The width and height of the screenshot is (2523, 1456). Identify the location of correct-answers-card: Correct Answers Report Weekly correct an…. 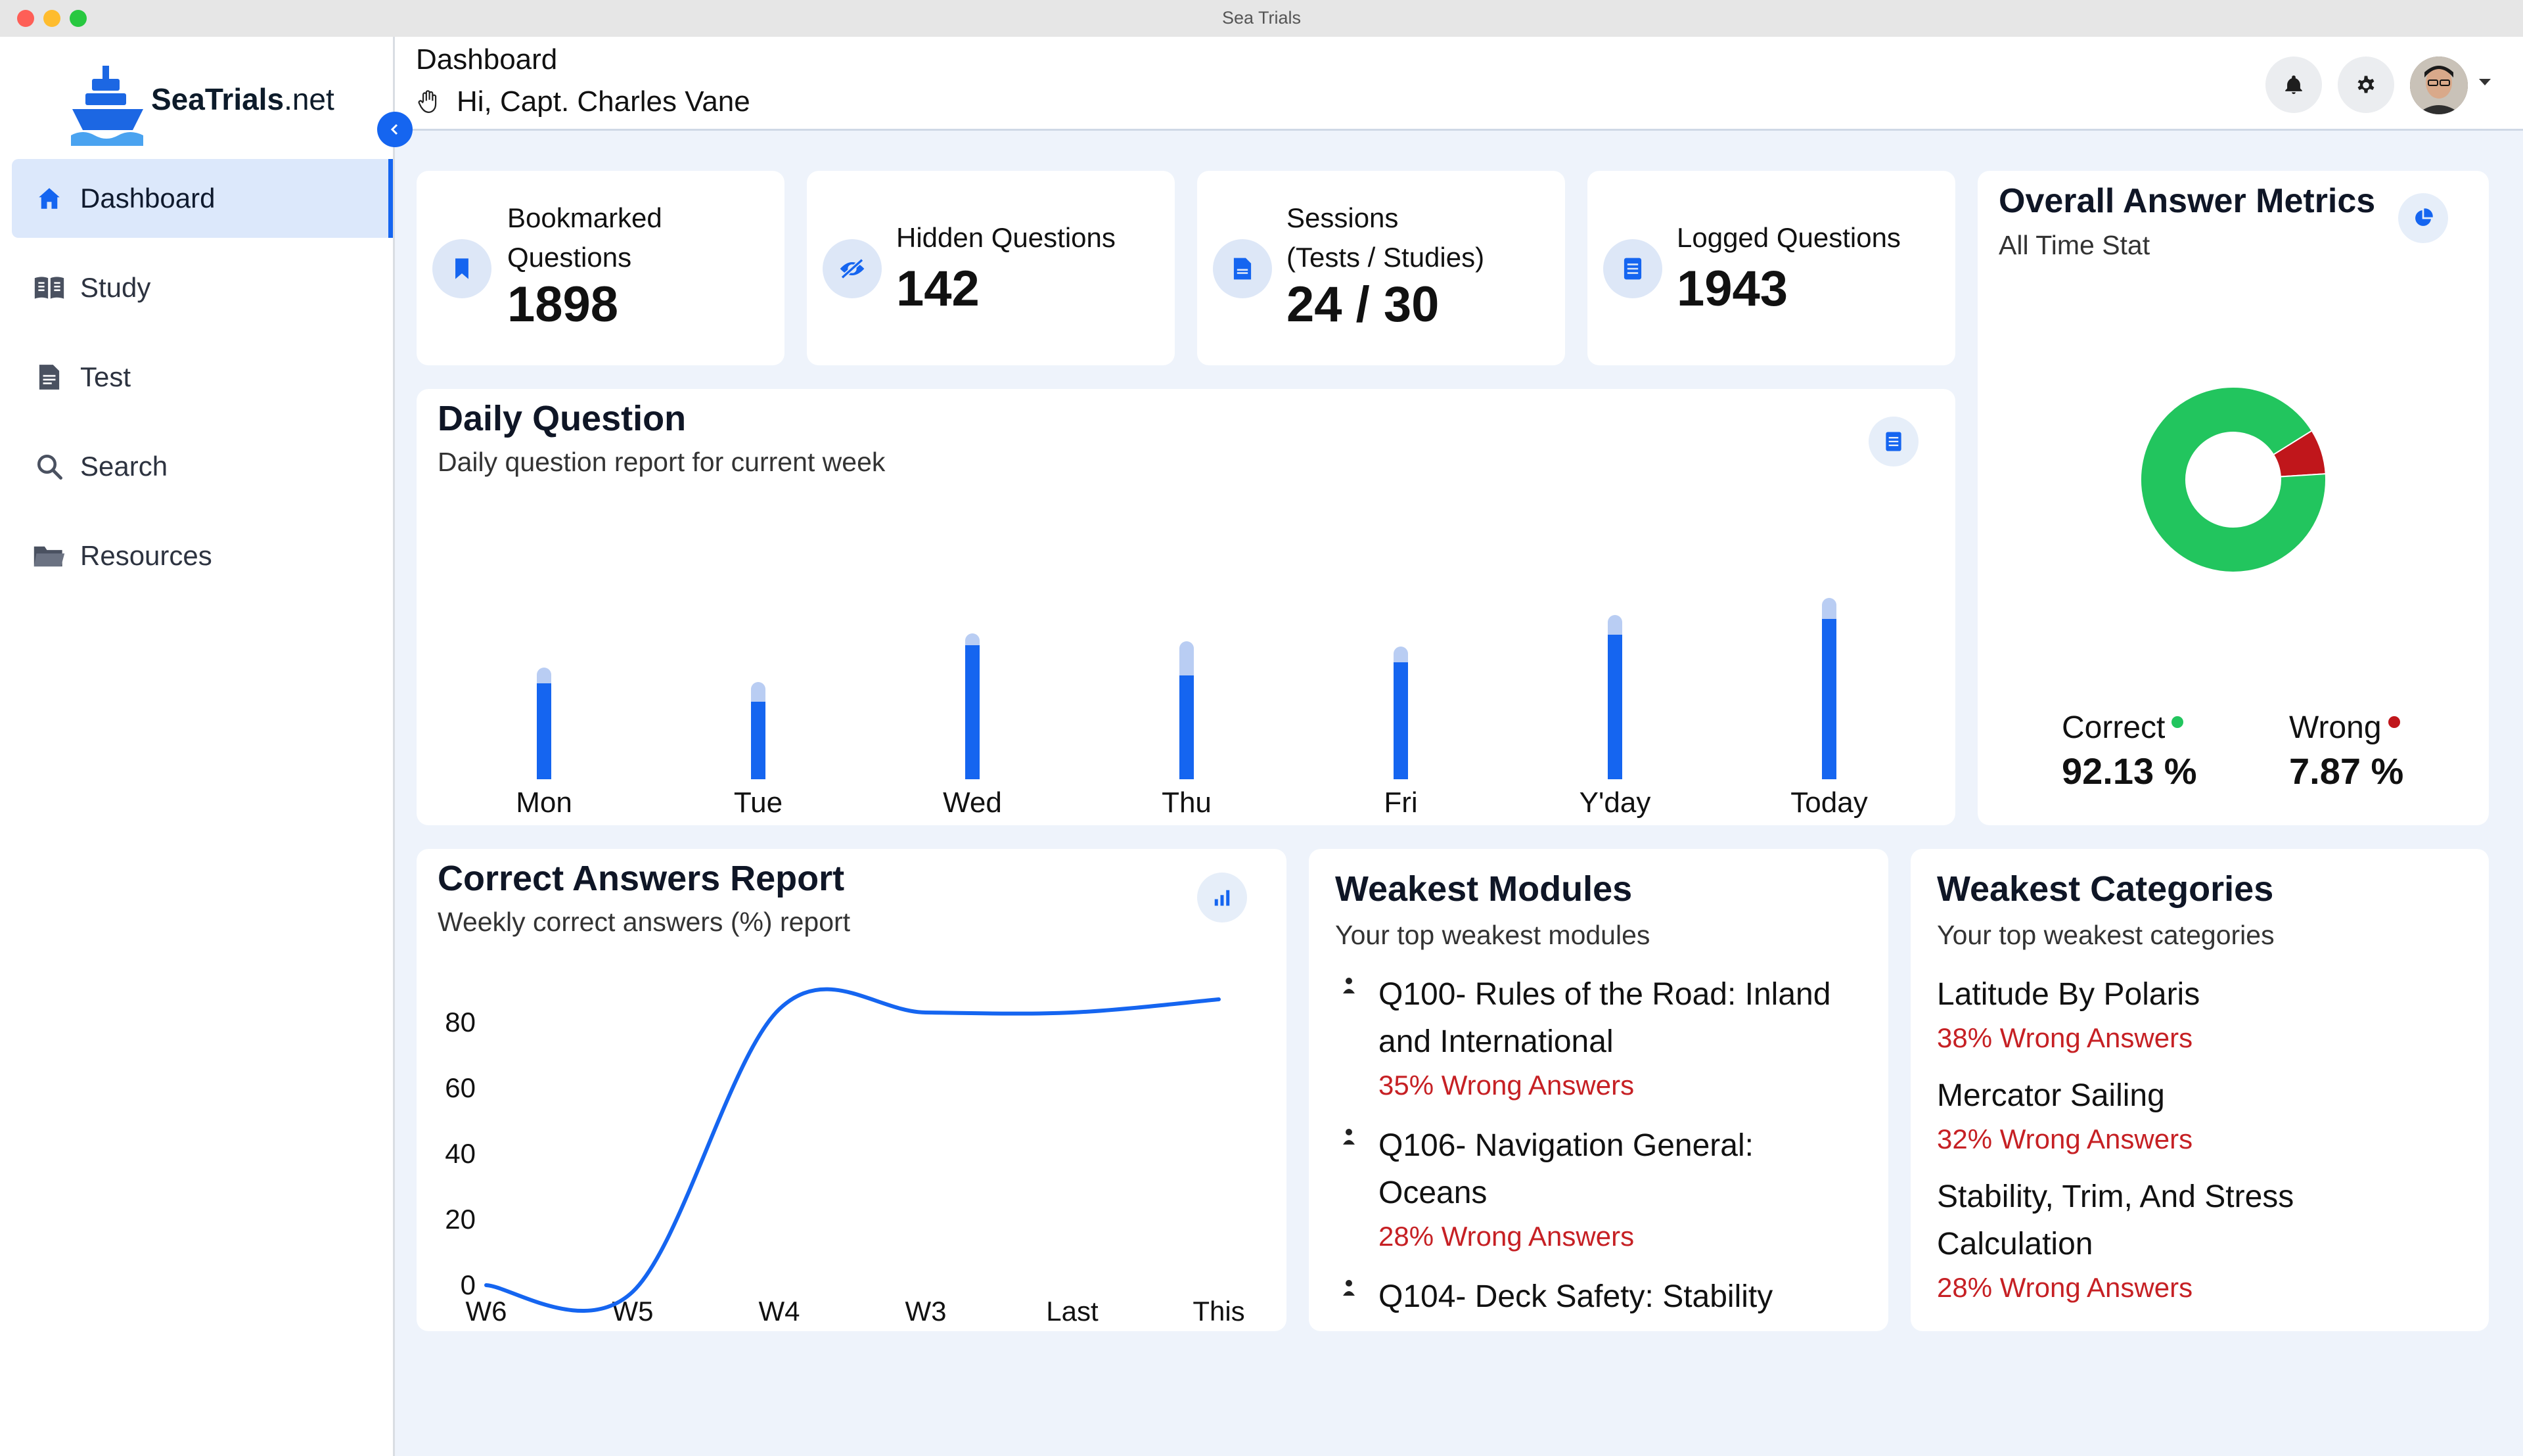
(851, 1090).